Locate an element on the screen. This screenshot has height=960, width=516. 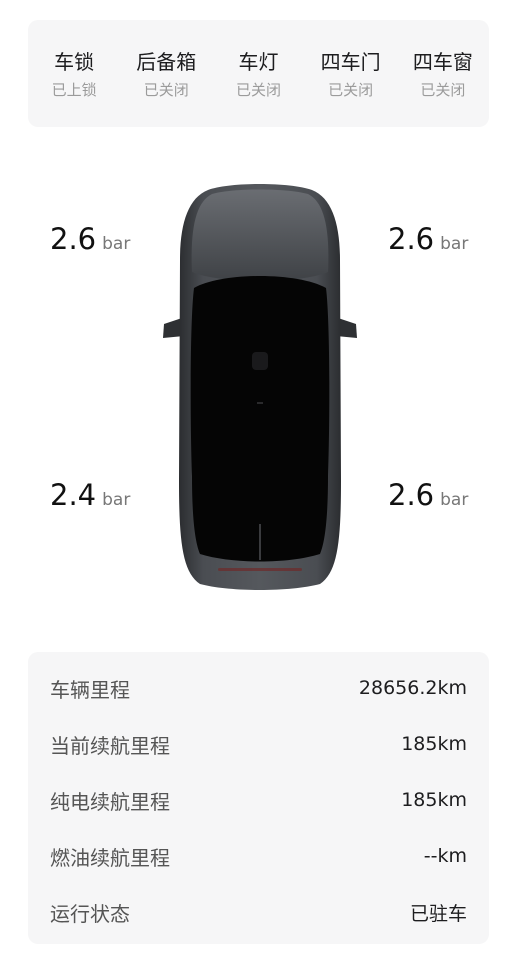
status-label: 车灯 is located at coordinates (258, 61).